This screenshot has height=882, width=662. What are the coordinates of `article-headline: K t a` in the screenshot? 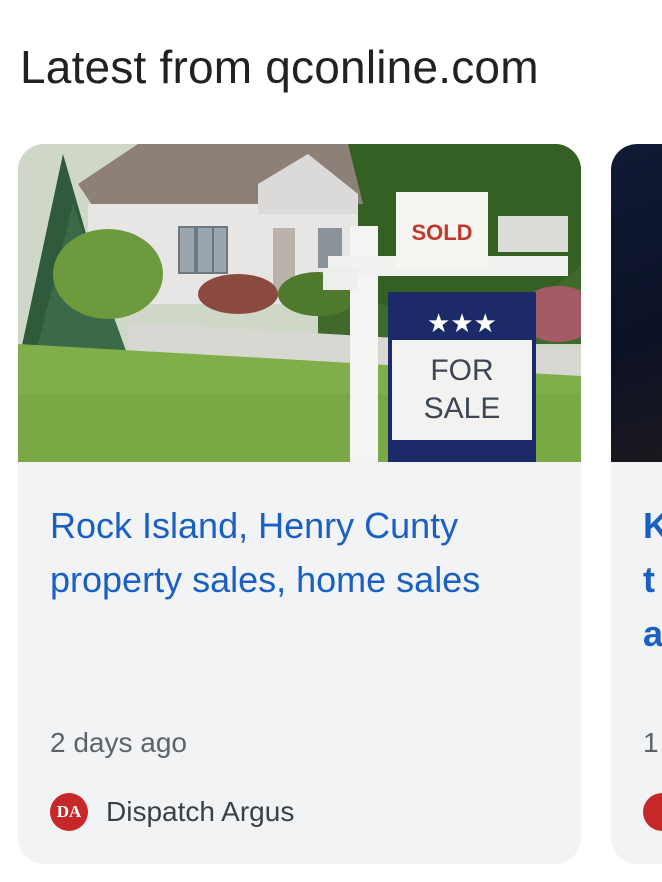 It's located at (652, 580).